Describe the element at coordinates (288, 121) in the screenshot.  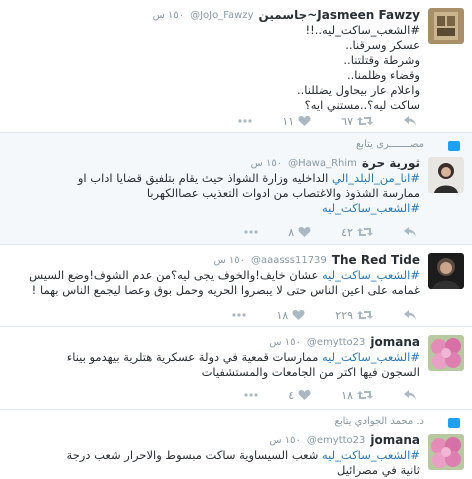
I see `like-count: ١١` at that location.